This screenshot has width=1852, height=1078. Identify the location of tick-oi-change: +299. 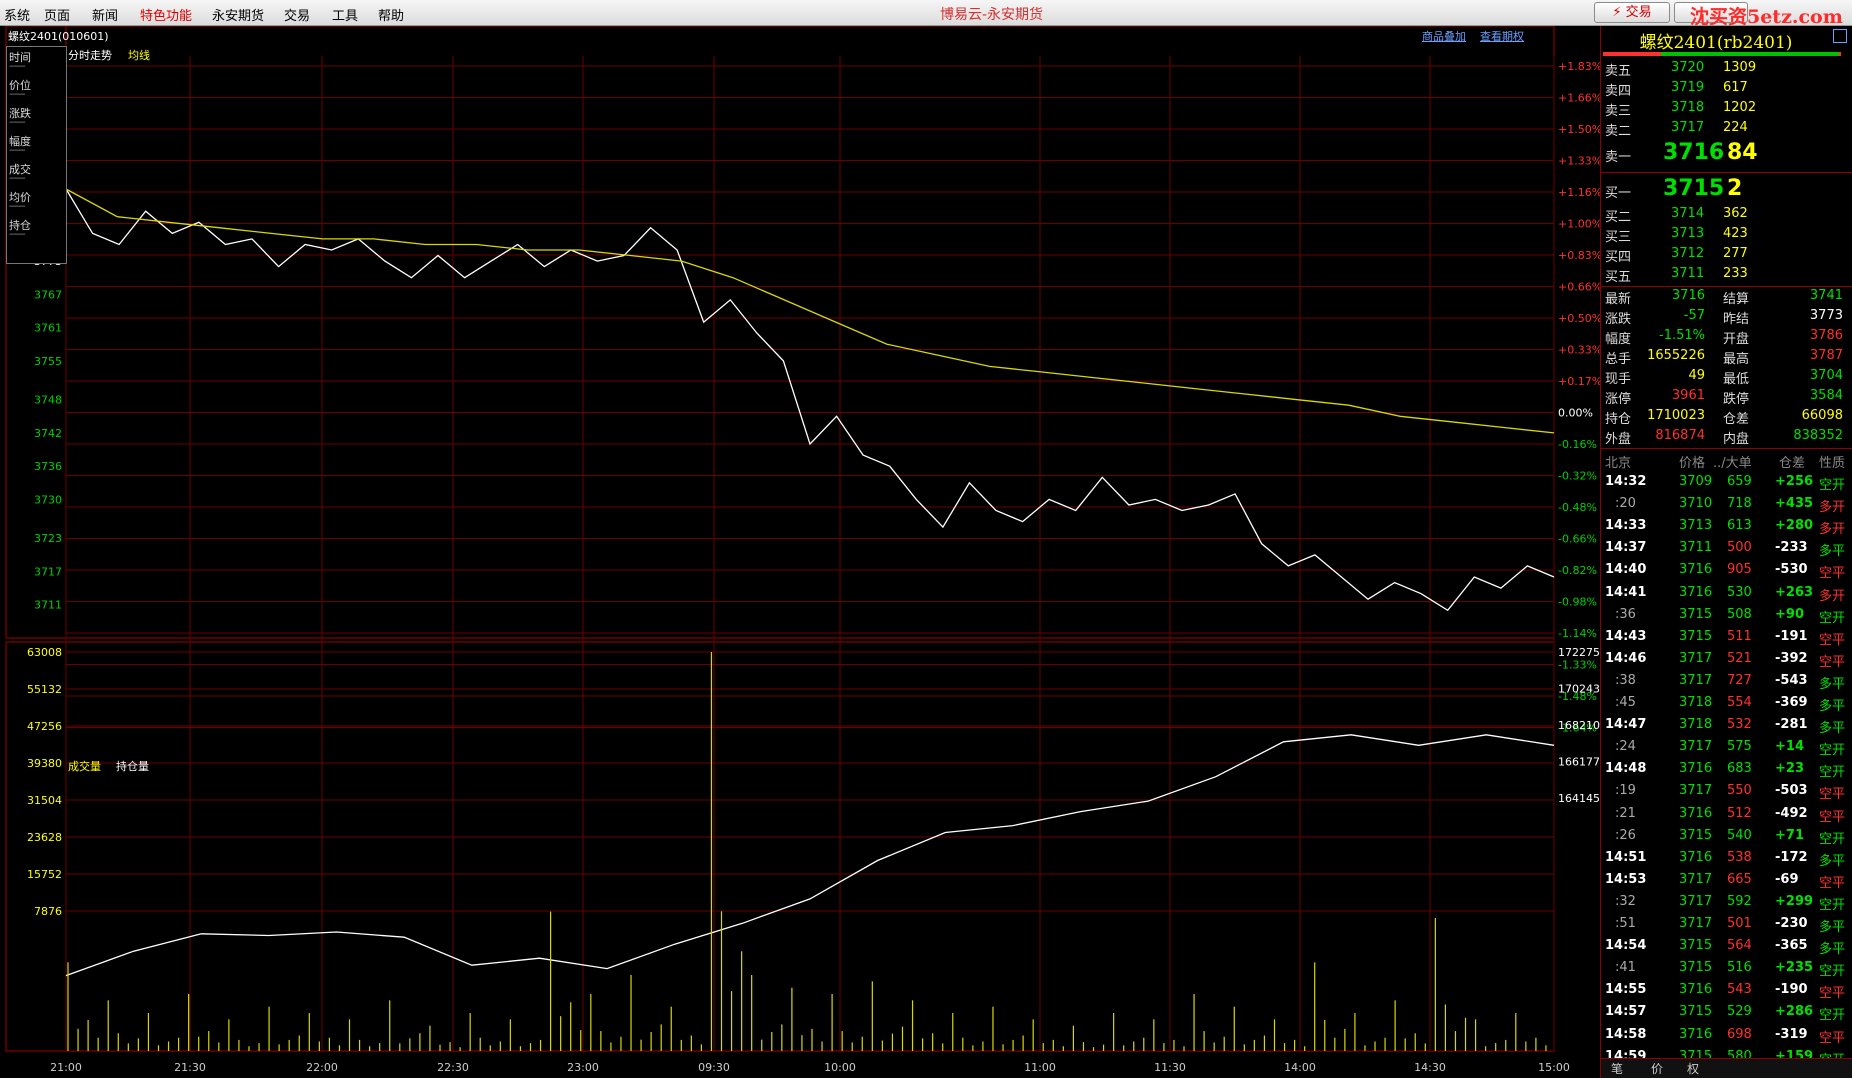
(1794, 901).